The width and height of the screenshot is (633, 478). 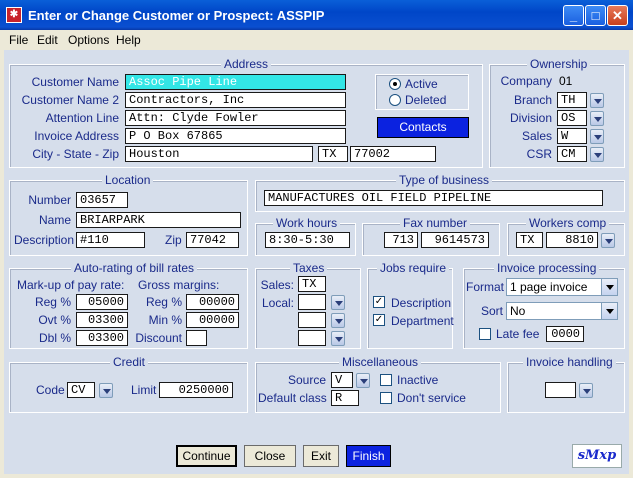 I want to click on sales-field: W, so click(x=572, y=136).